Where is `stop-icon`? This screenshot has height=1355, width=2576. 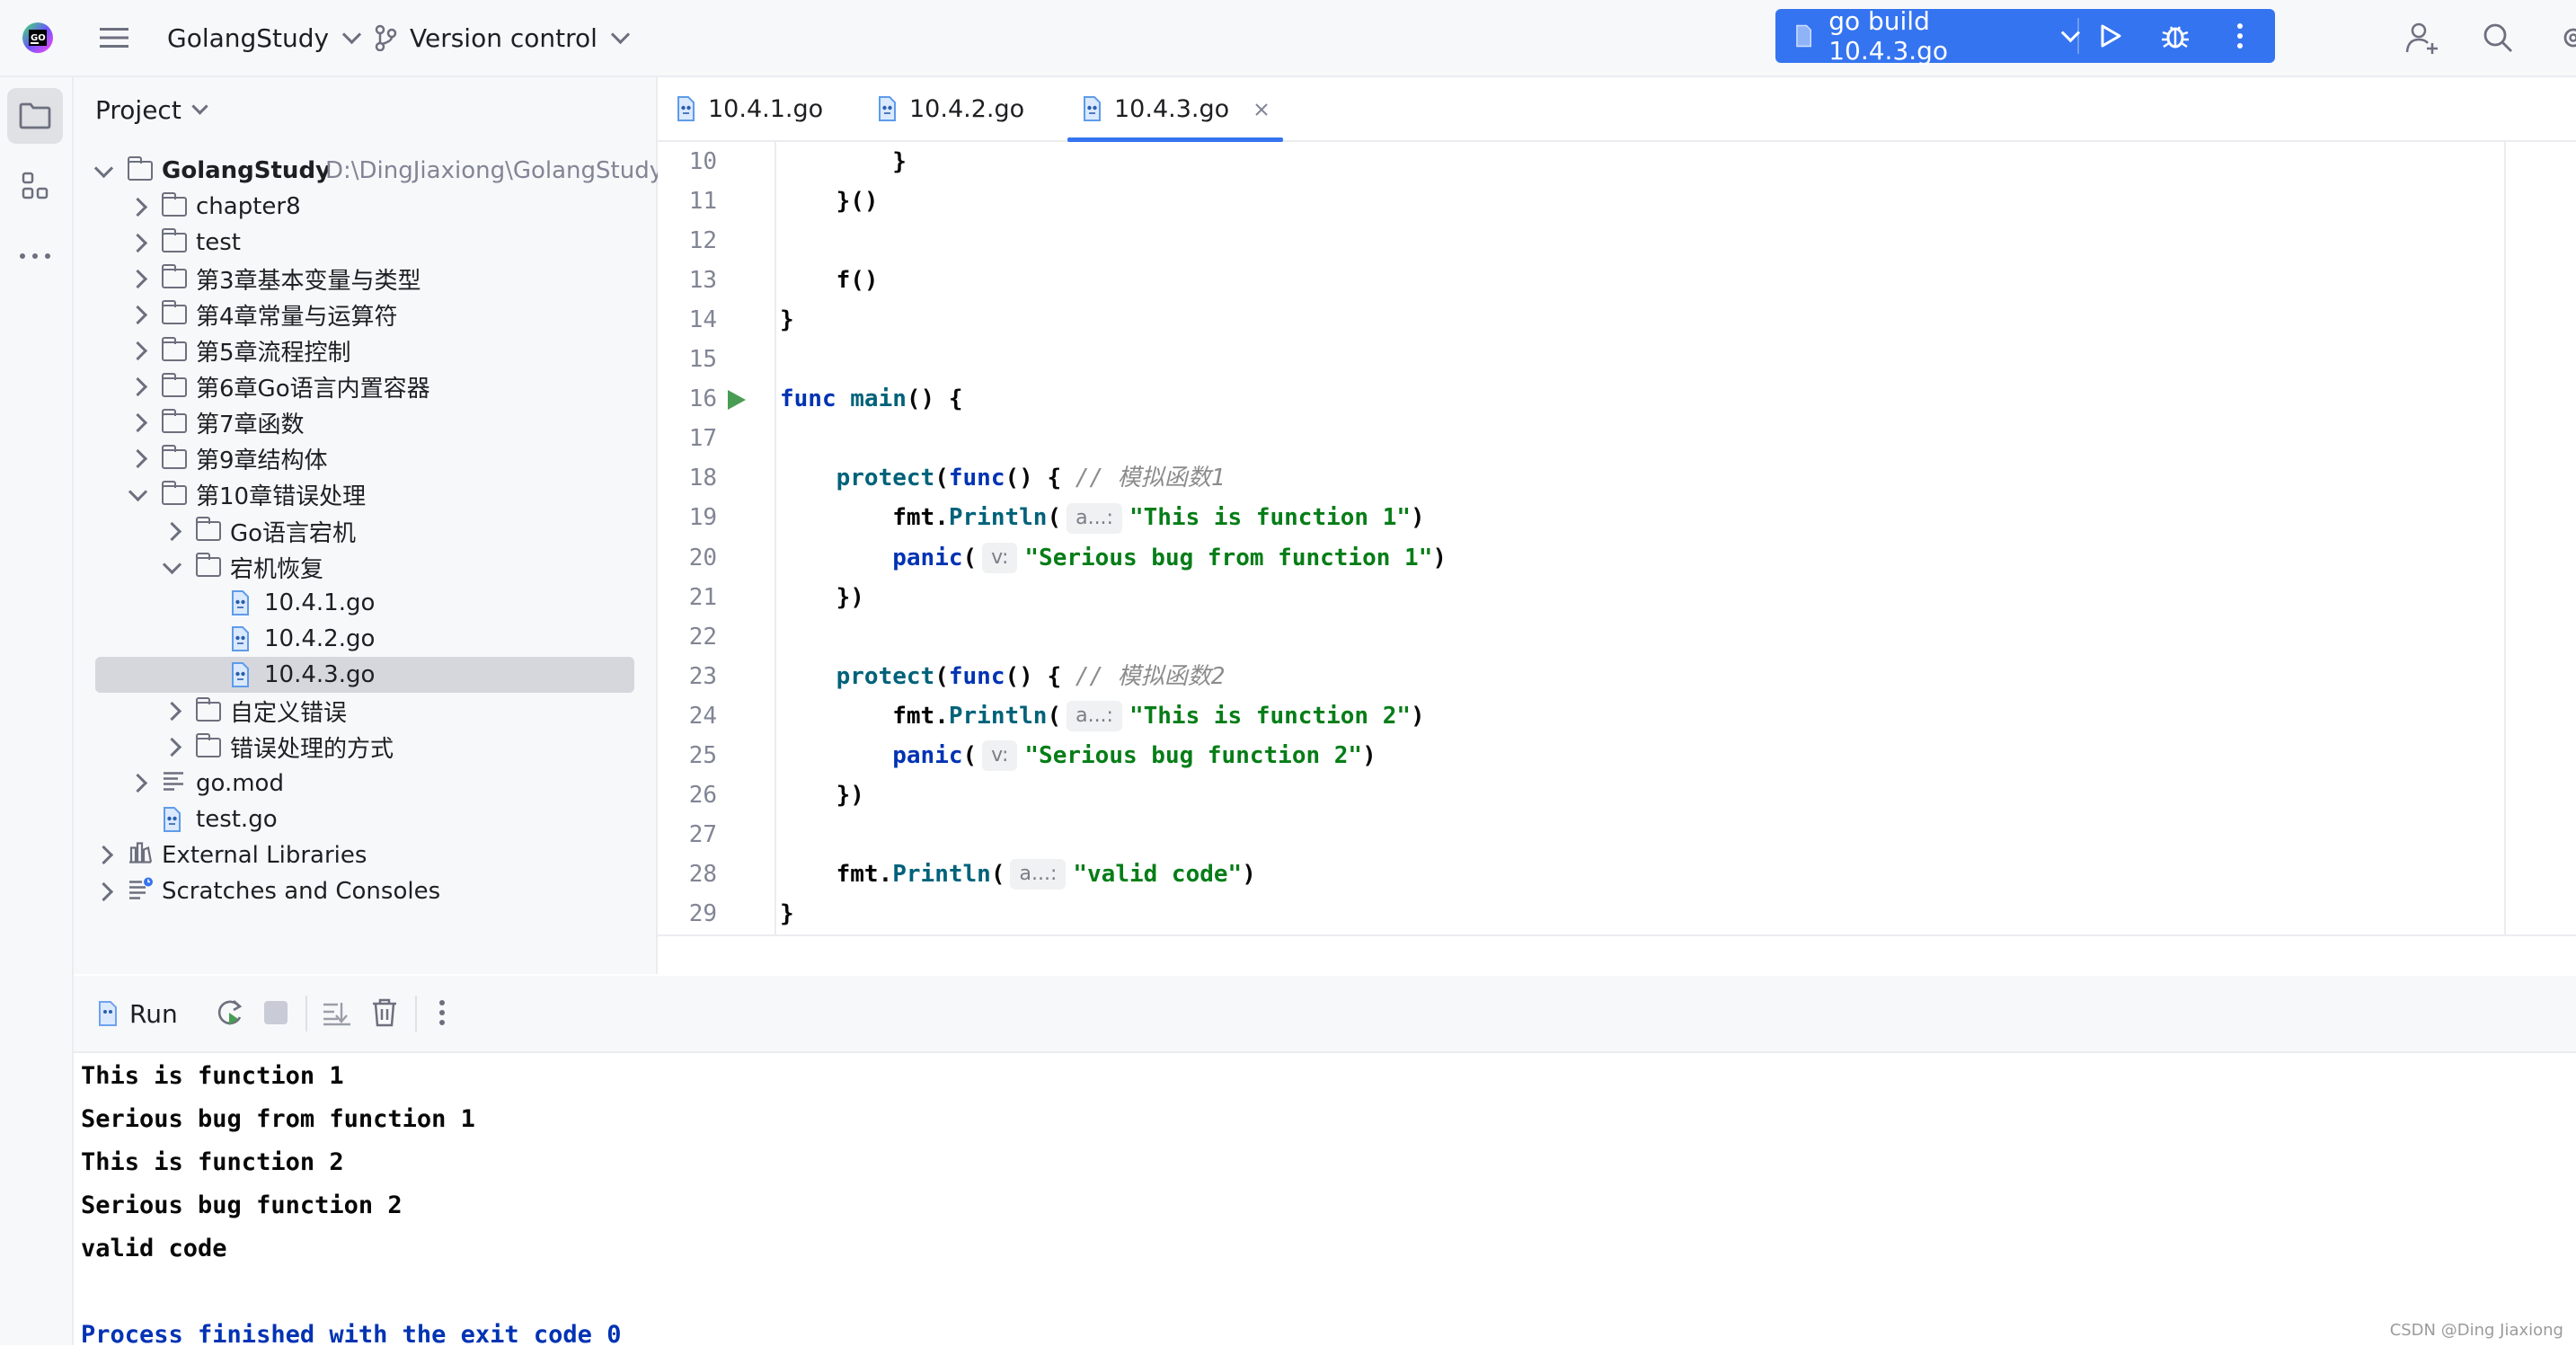
stop-icon is located at coordinates (276, 1012).